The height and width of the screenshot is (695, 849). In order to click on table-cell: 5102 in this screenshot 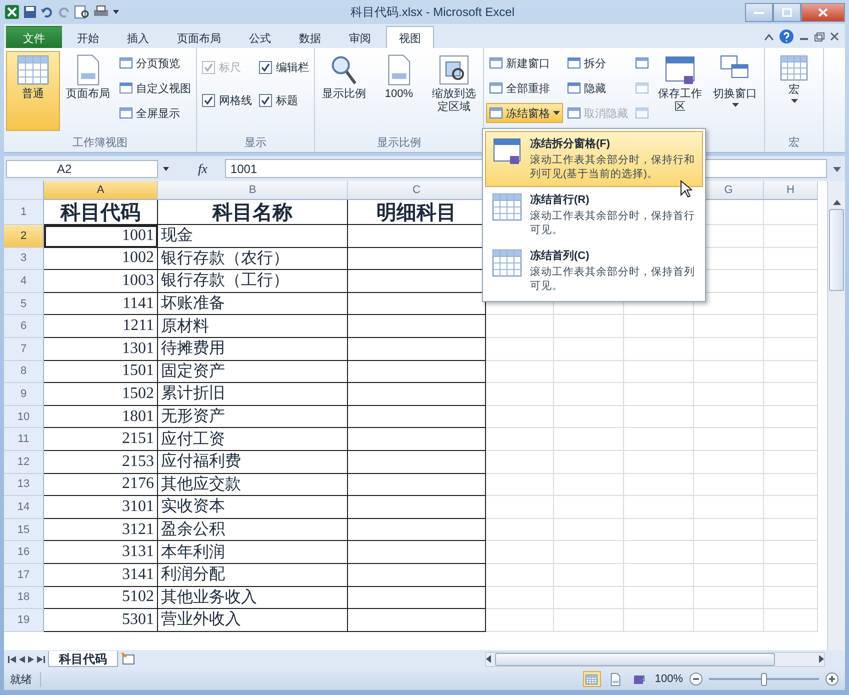, I will do `click(101, 598)`.